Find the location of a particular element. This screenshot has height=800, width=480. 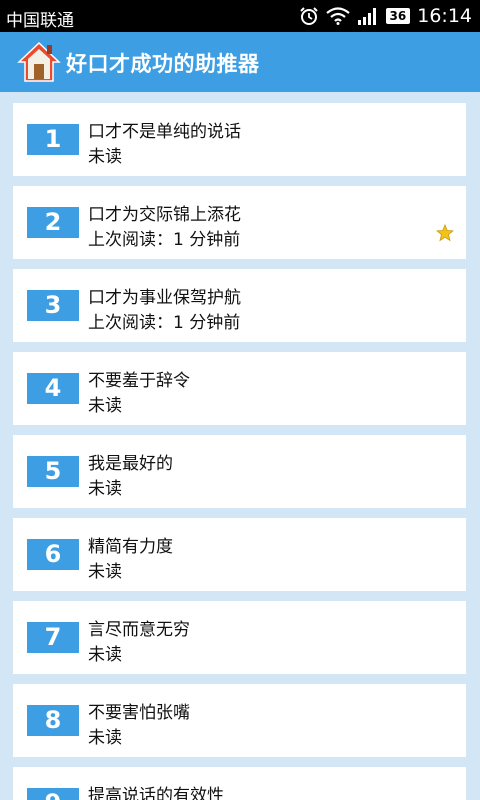

item-title: 精简有力度 is located at coordinates (130, 547).